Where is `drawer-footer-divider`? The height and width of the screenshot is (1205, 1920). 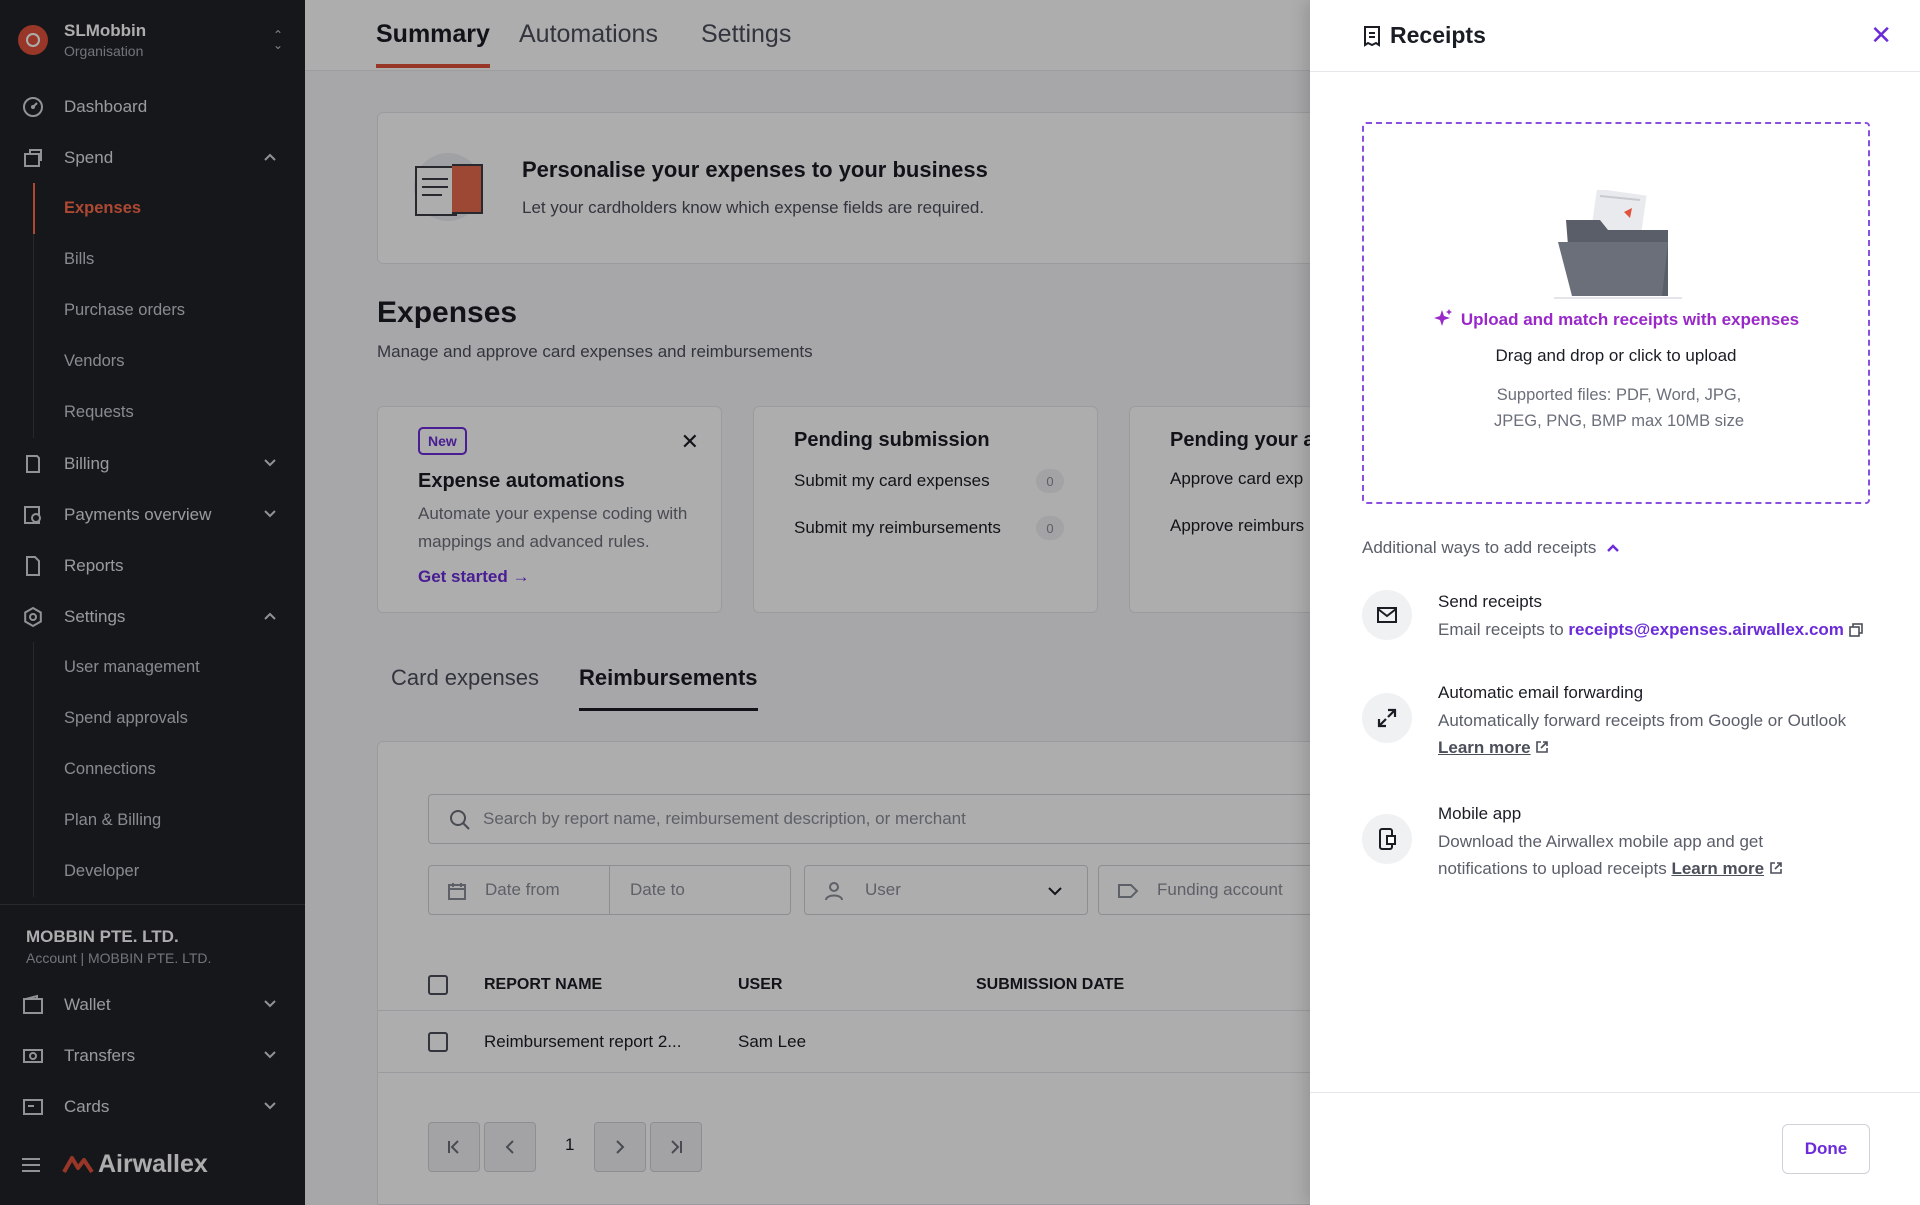
drawer-footer-divider is located at coordinates (1615, 1092).